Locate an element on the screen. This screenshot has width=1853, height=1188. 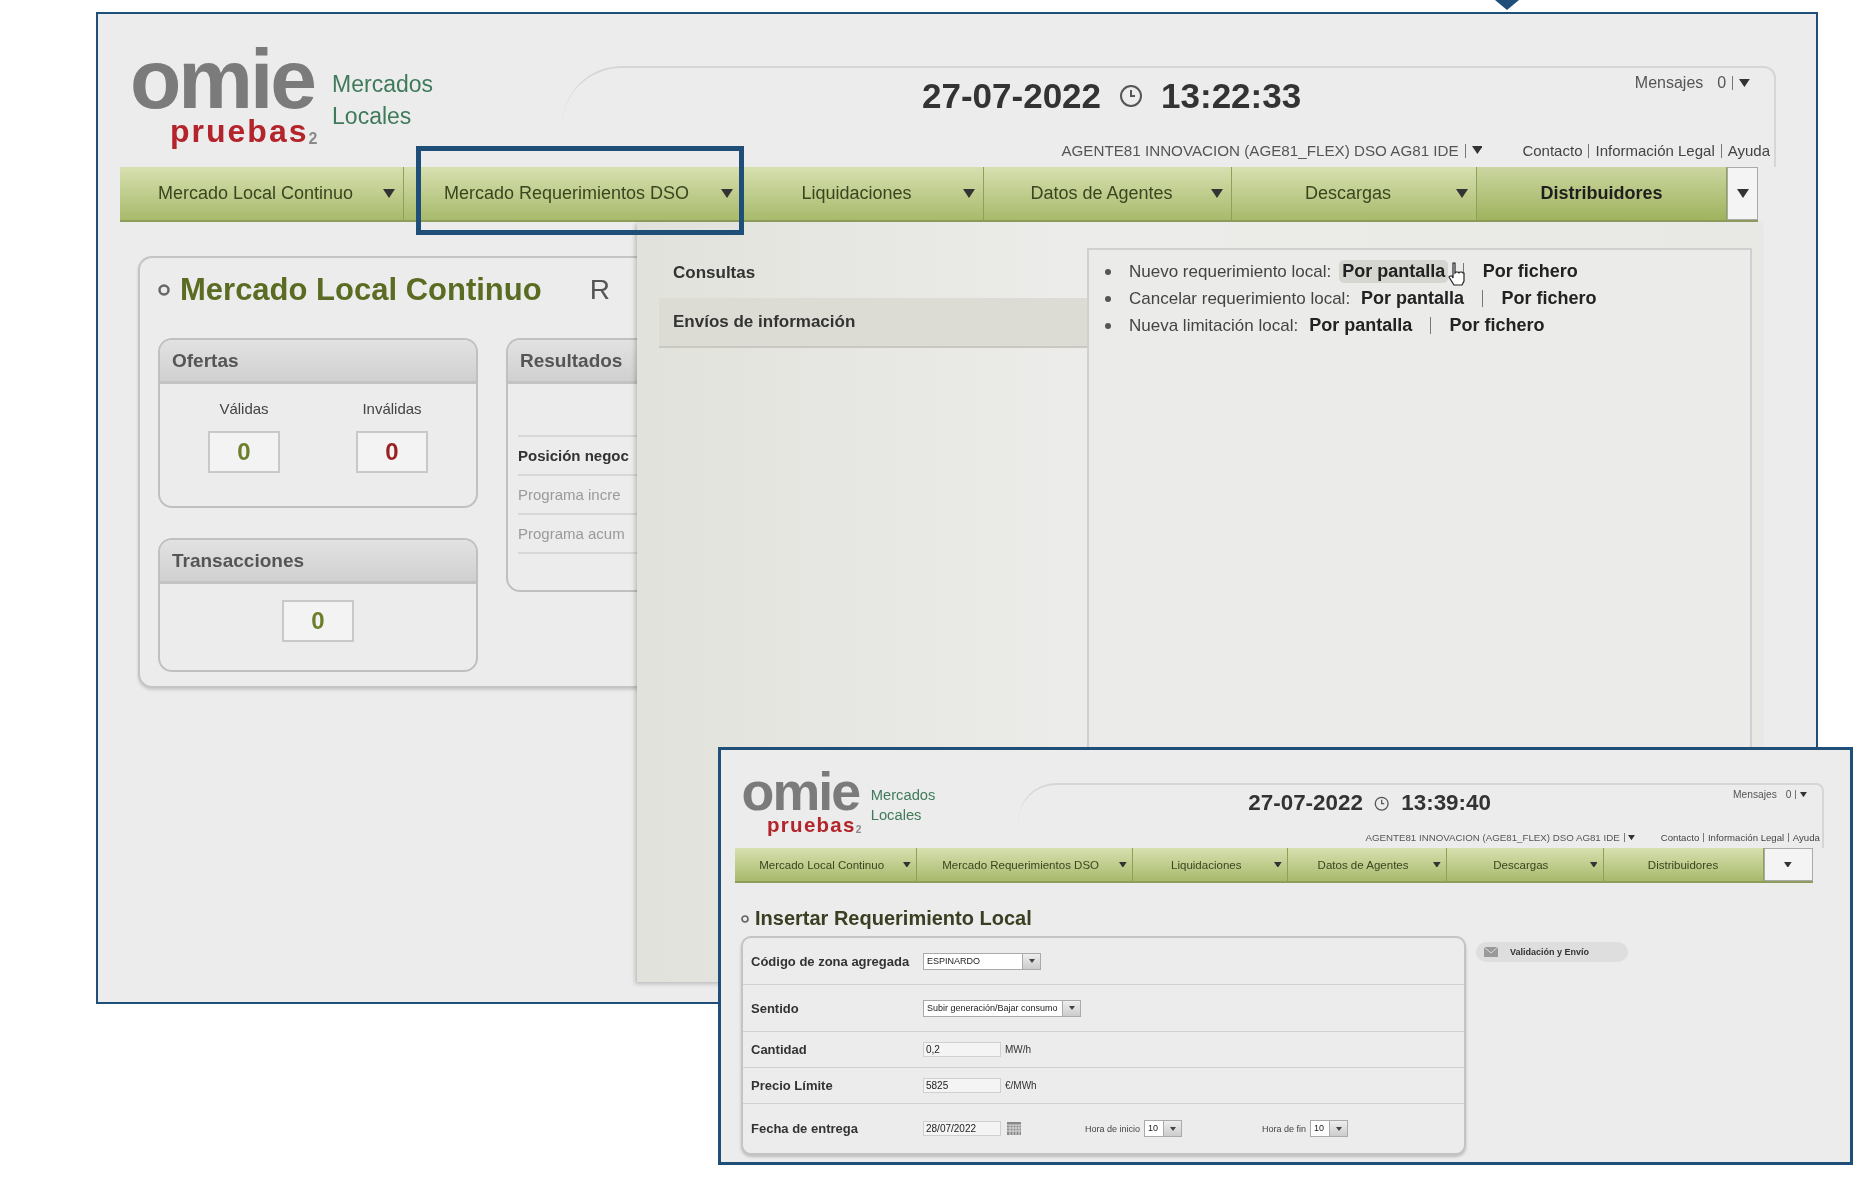
messages-count: 0 is located at coordinates (1722, 83).